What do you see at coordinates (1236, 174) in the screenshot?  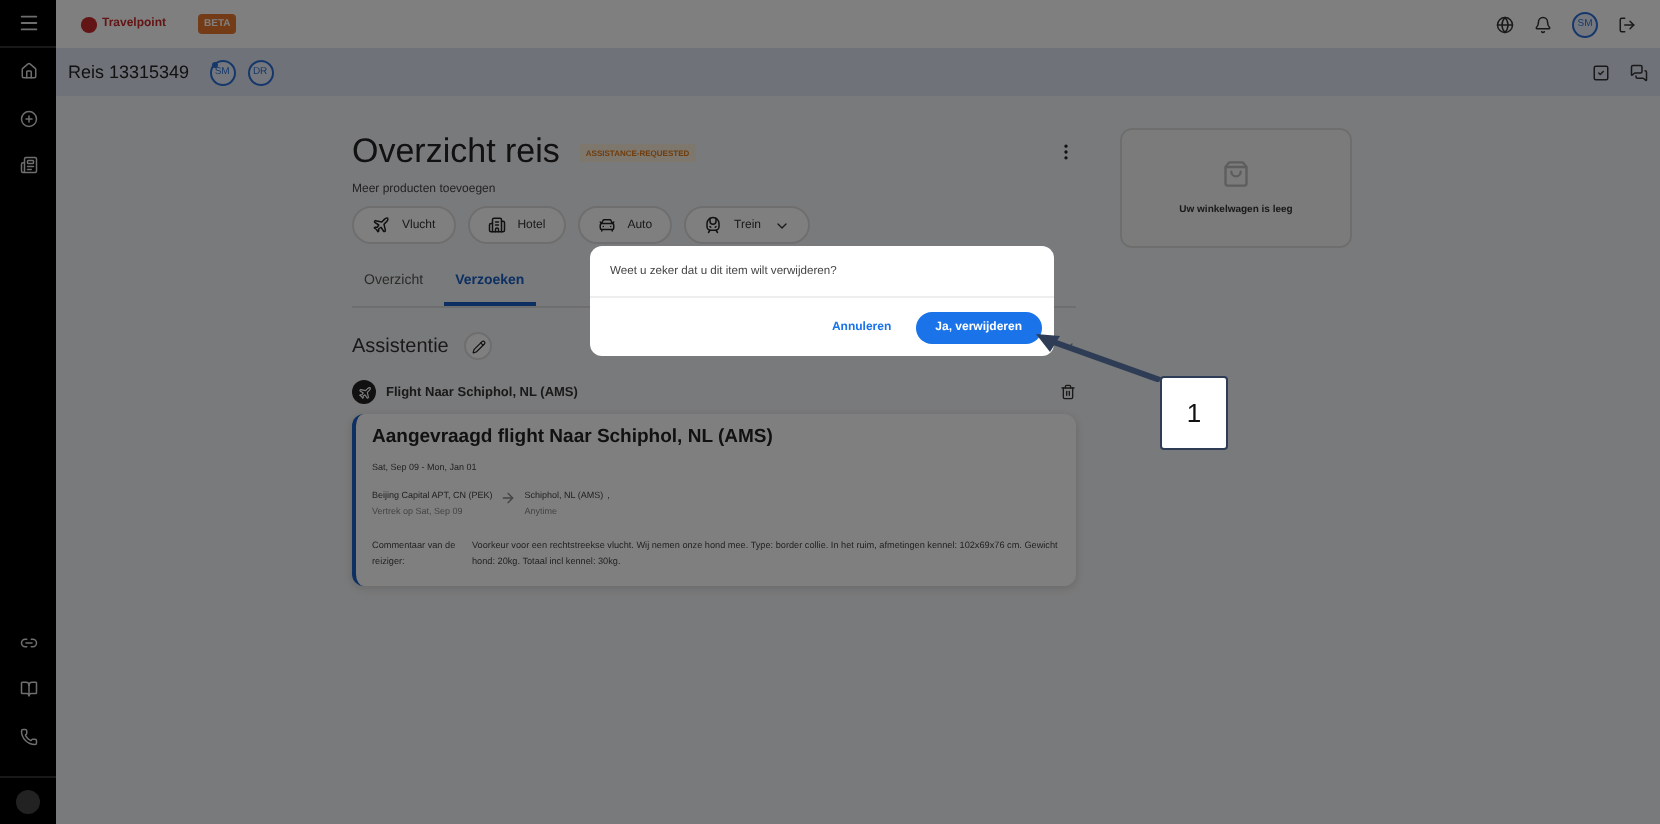 I see `shopping-bag-icon` at bounding box center [1236, 174].